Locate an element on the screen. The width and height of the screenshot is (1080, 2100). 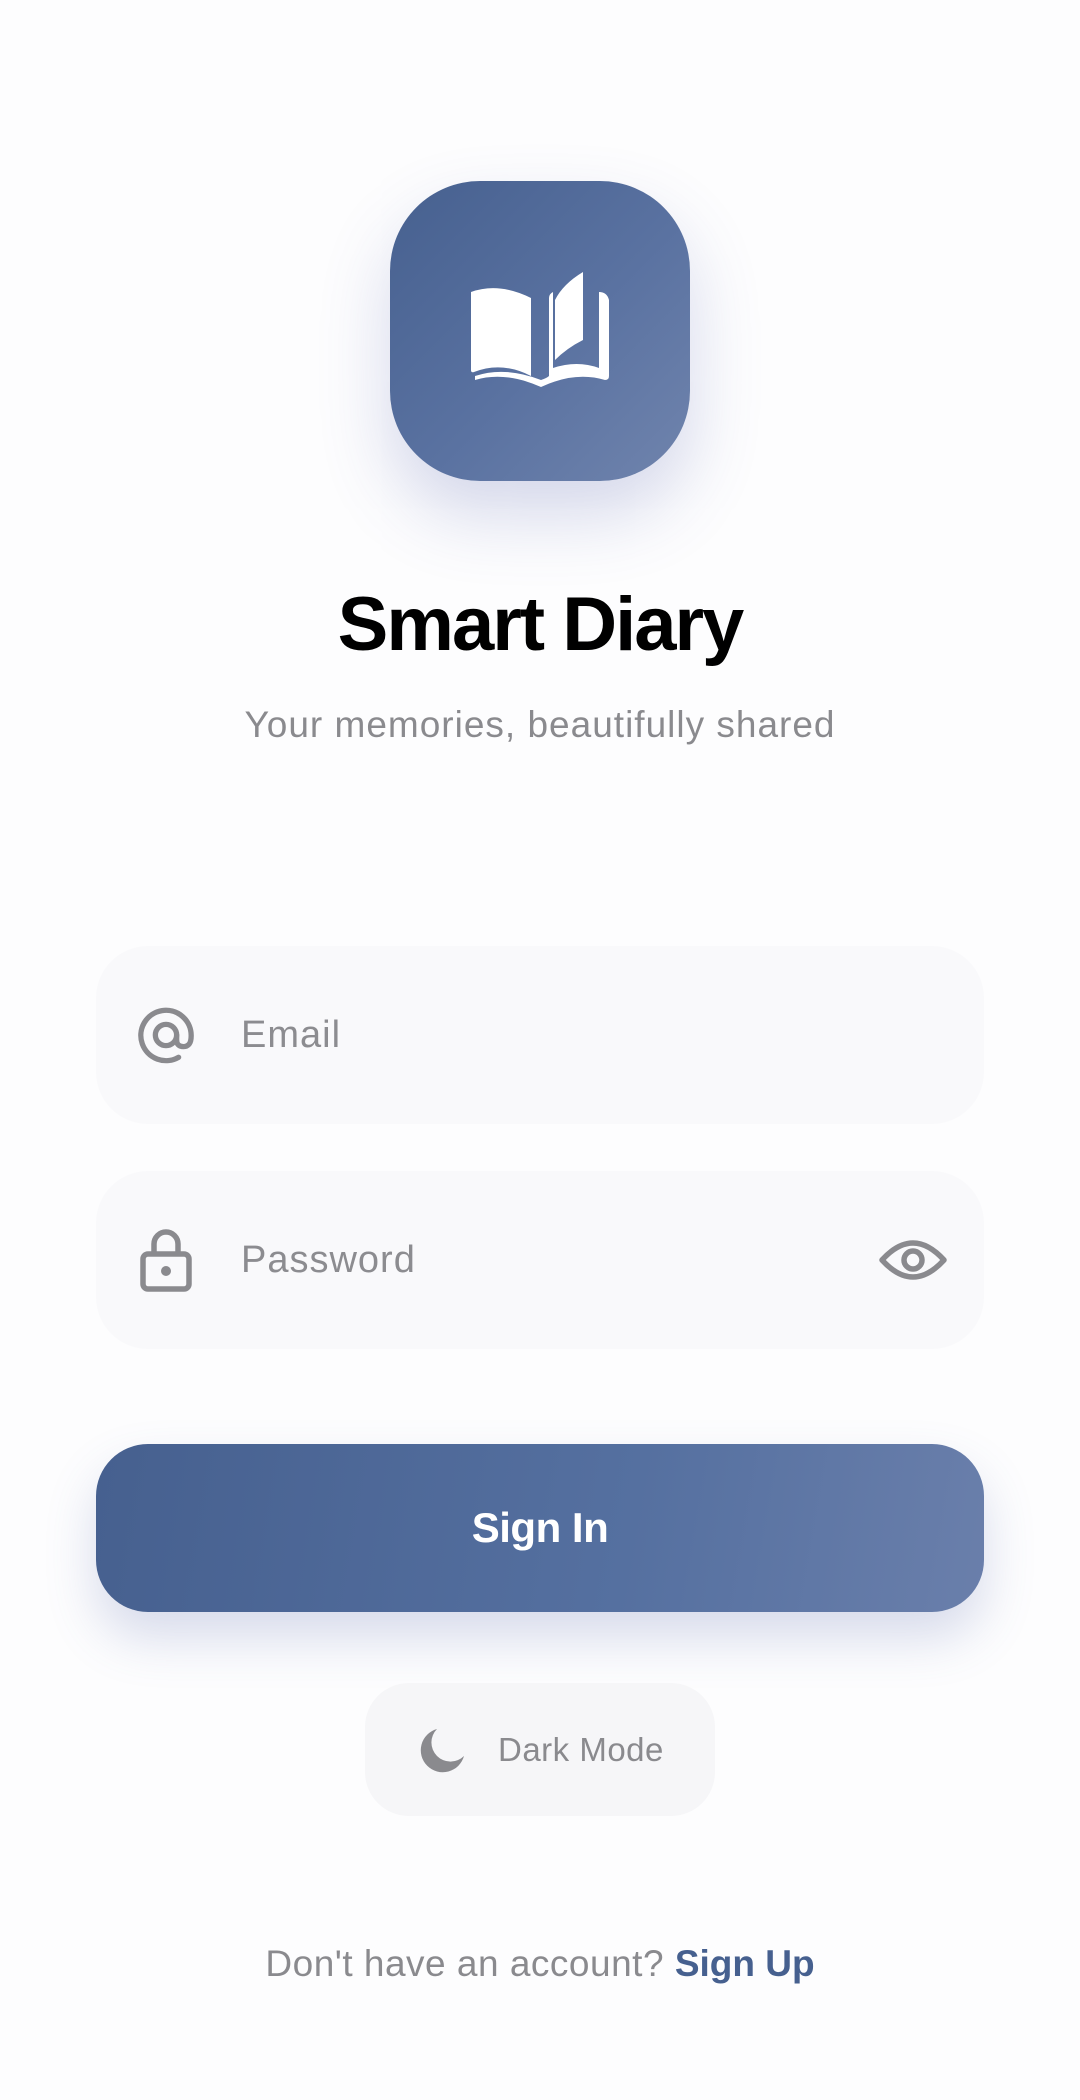
dark-mode-label: Dark Mode is located at coordinates (581, 1749).